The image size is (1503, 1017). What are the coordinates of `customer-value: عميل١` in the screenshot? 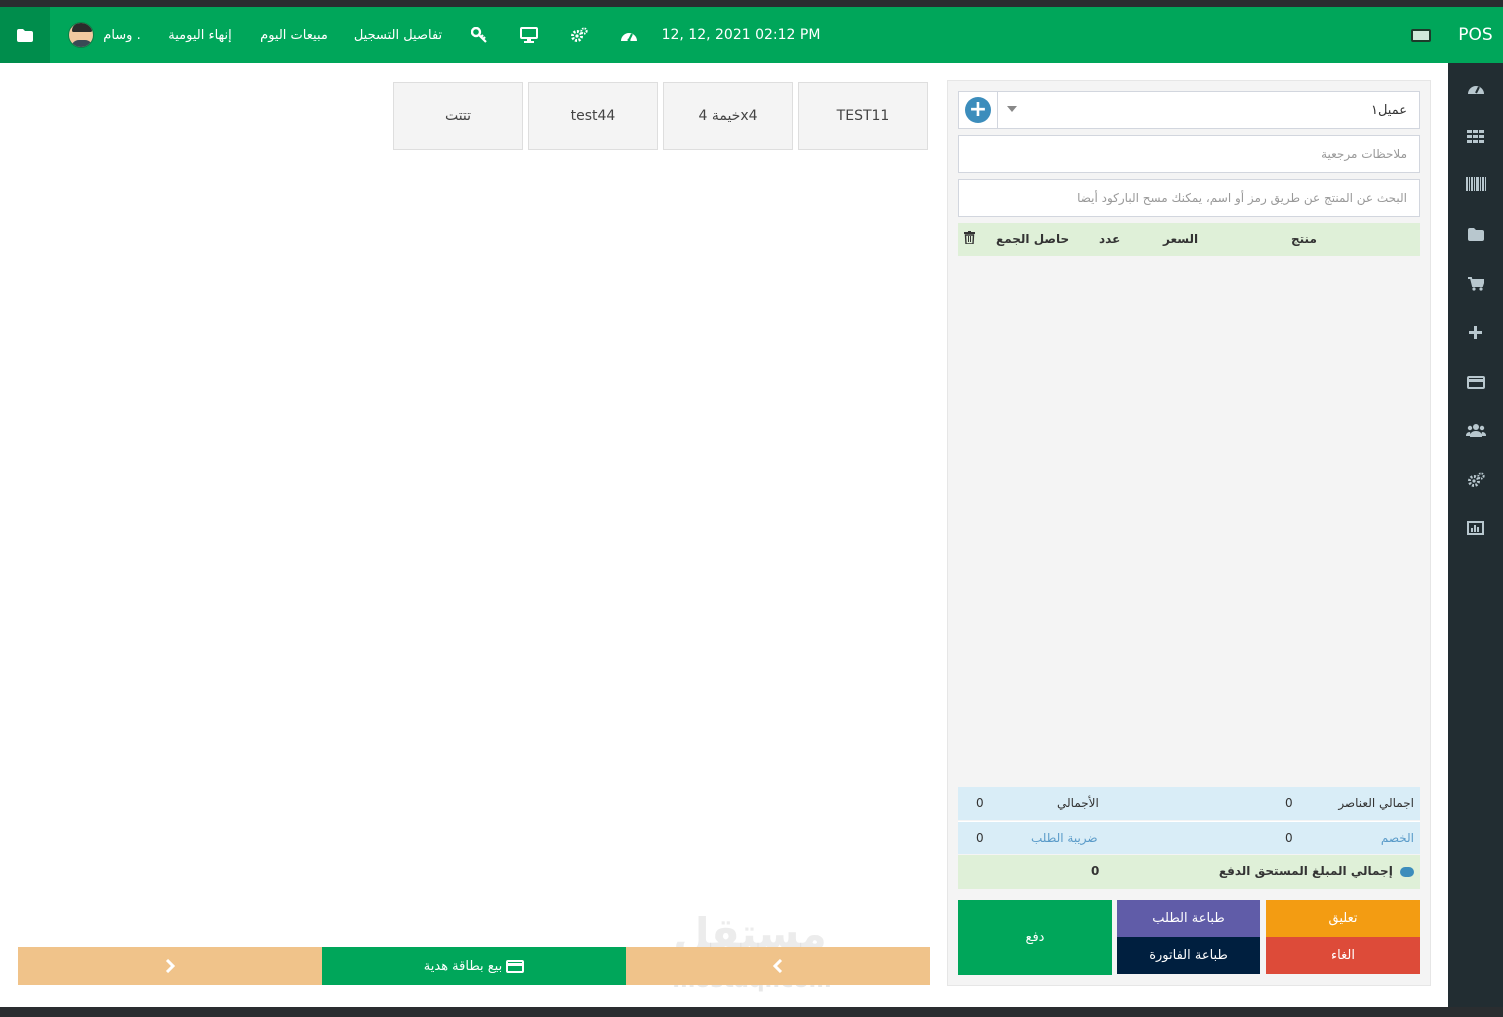 It's located at (1388, 110).